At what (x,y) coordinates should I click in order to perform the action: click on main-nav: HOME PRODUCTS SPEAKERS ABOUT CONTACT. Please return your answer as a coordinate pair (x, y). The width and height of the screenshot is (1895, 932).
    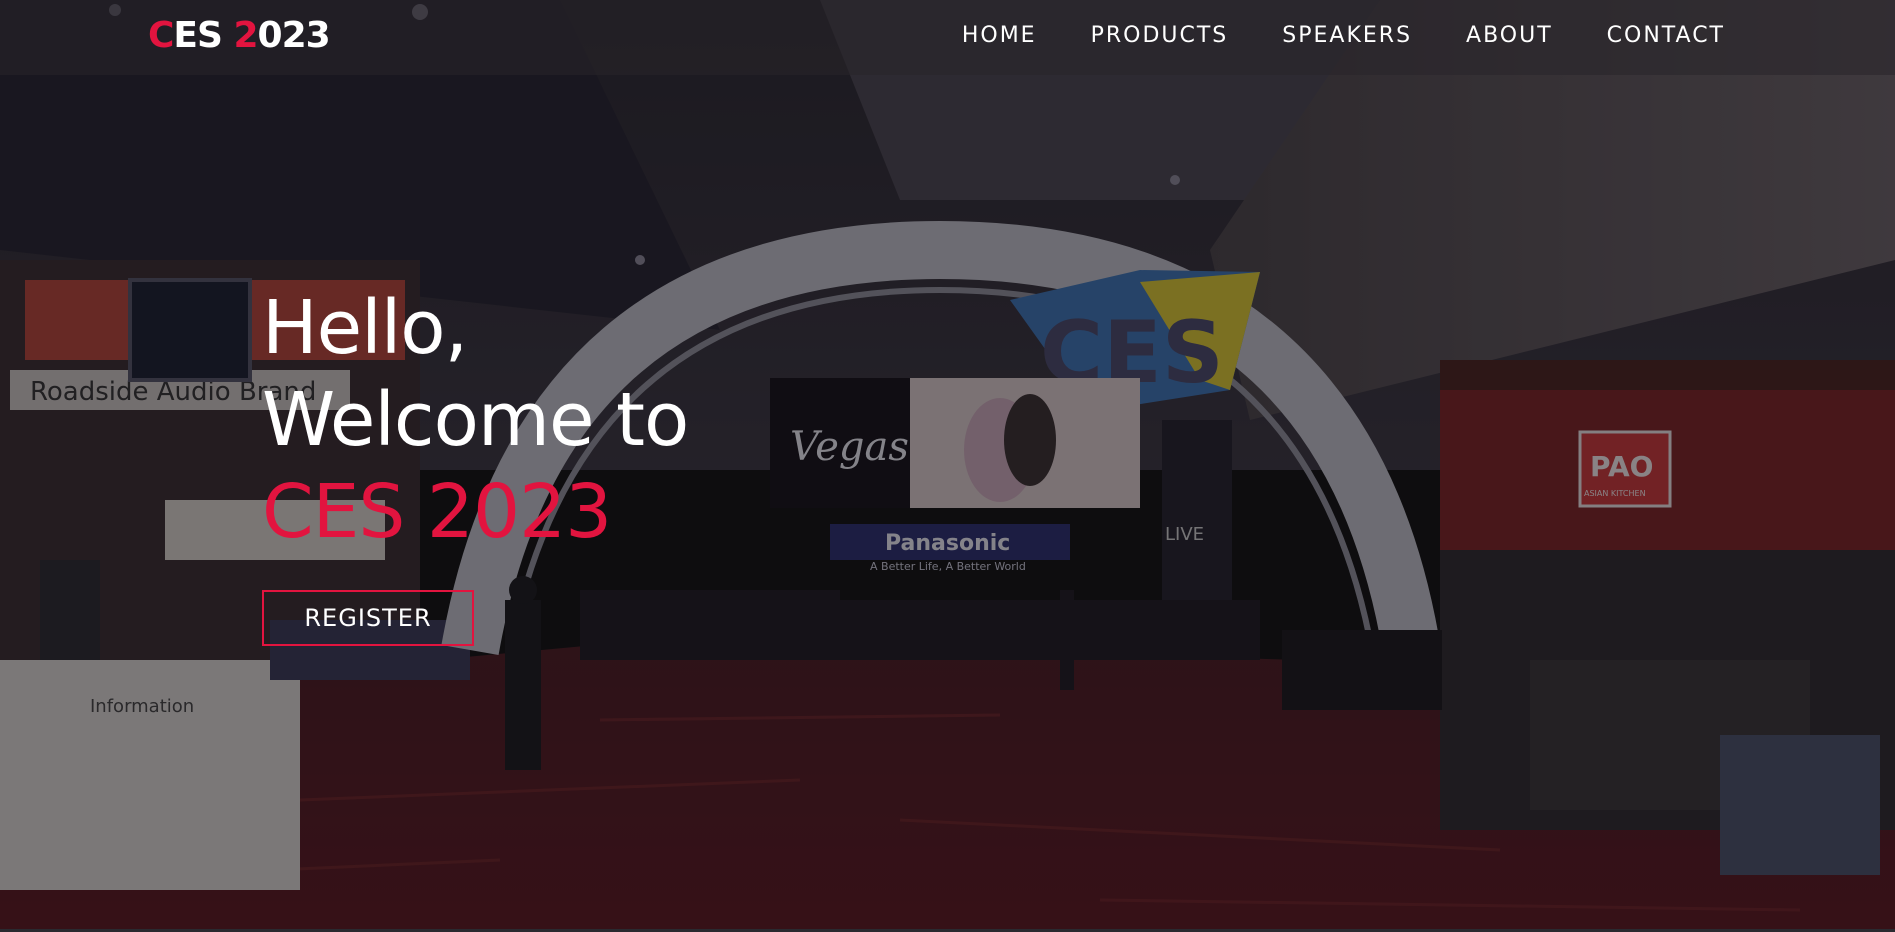
    Looking at the image, I should click on (1343, 36).